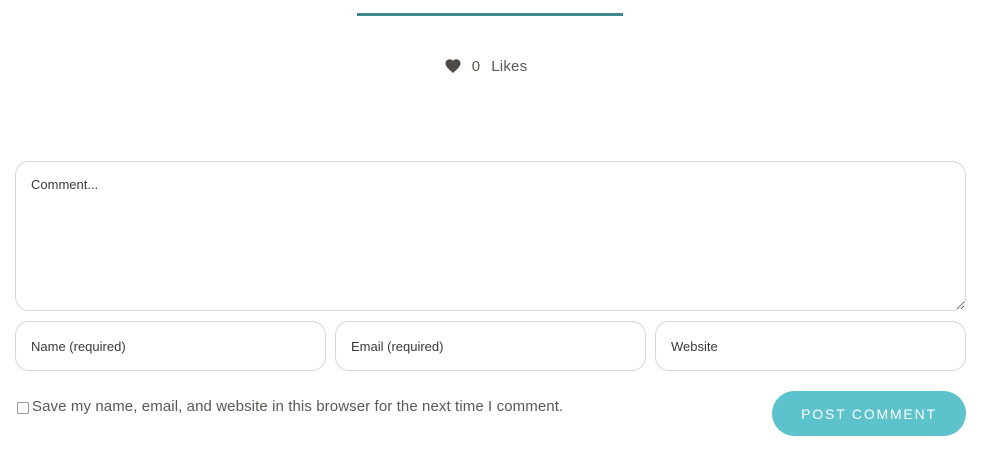 This screenshot has height=449, width=983. I want to click on likes-count: 0, so click(476, 66).